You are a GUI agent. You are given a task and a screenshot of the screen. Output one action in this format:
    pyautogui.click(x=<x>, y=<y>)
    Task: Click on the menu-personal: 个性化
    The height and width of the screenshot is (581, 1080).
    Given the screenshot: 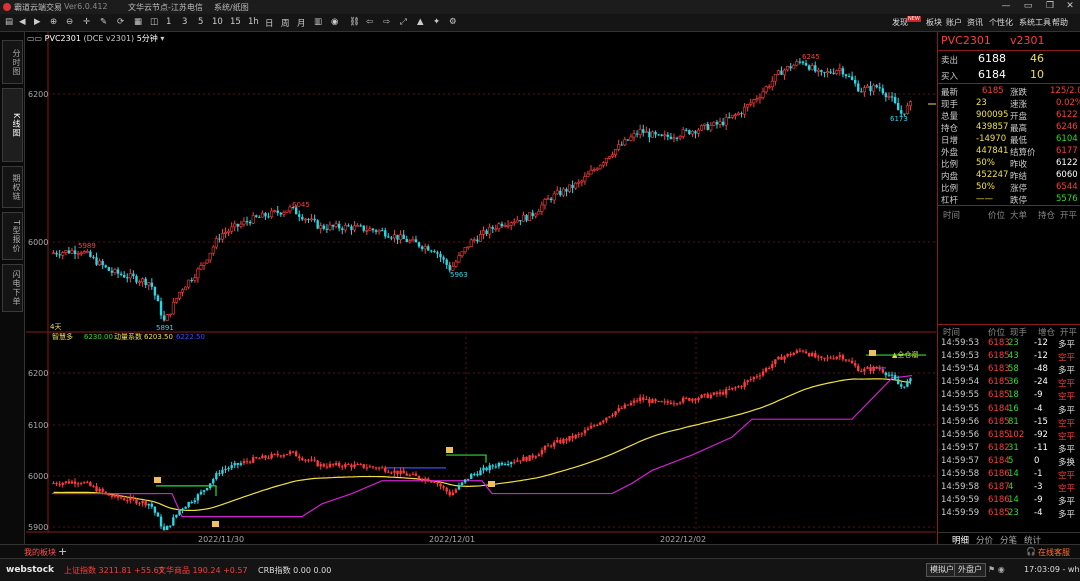 What is the action you would take?
    pyautogui.click(x=1001, y=22)
    